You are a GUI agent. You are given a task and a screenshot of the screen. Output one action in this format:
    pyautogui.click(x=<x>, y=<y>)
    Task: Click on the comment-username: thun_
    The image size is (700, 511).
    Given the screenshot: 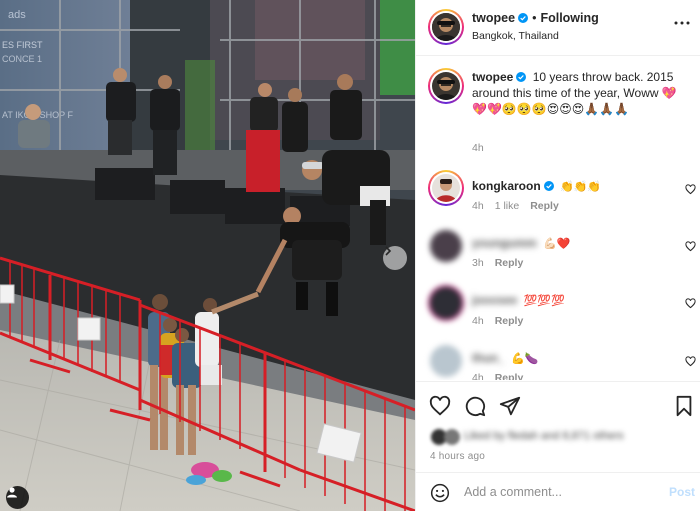 What is the action you would take?
    pyautogui.click(x=488, y=358)
    